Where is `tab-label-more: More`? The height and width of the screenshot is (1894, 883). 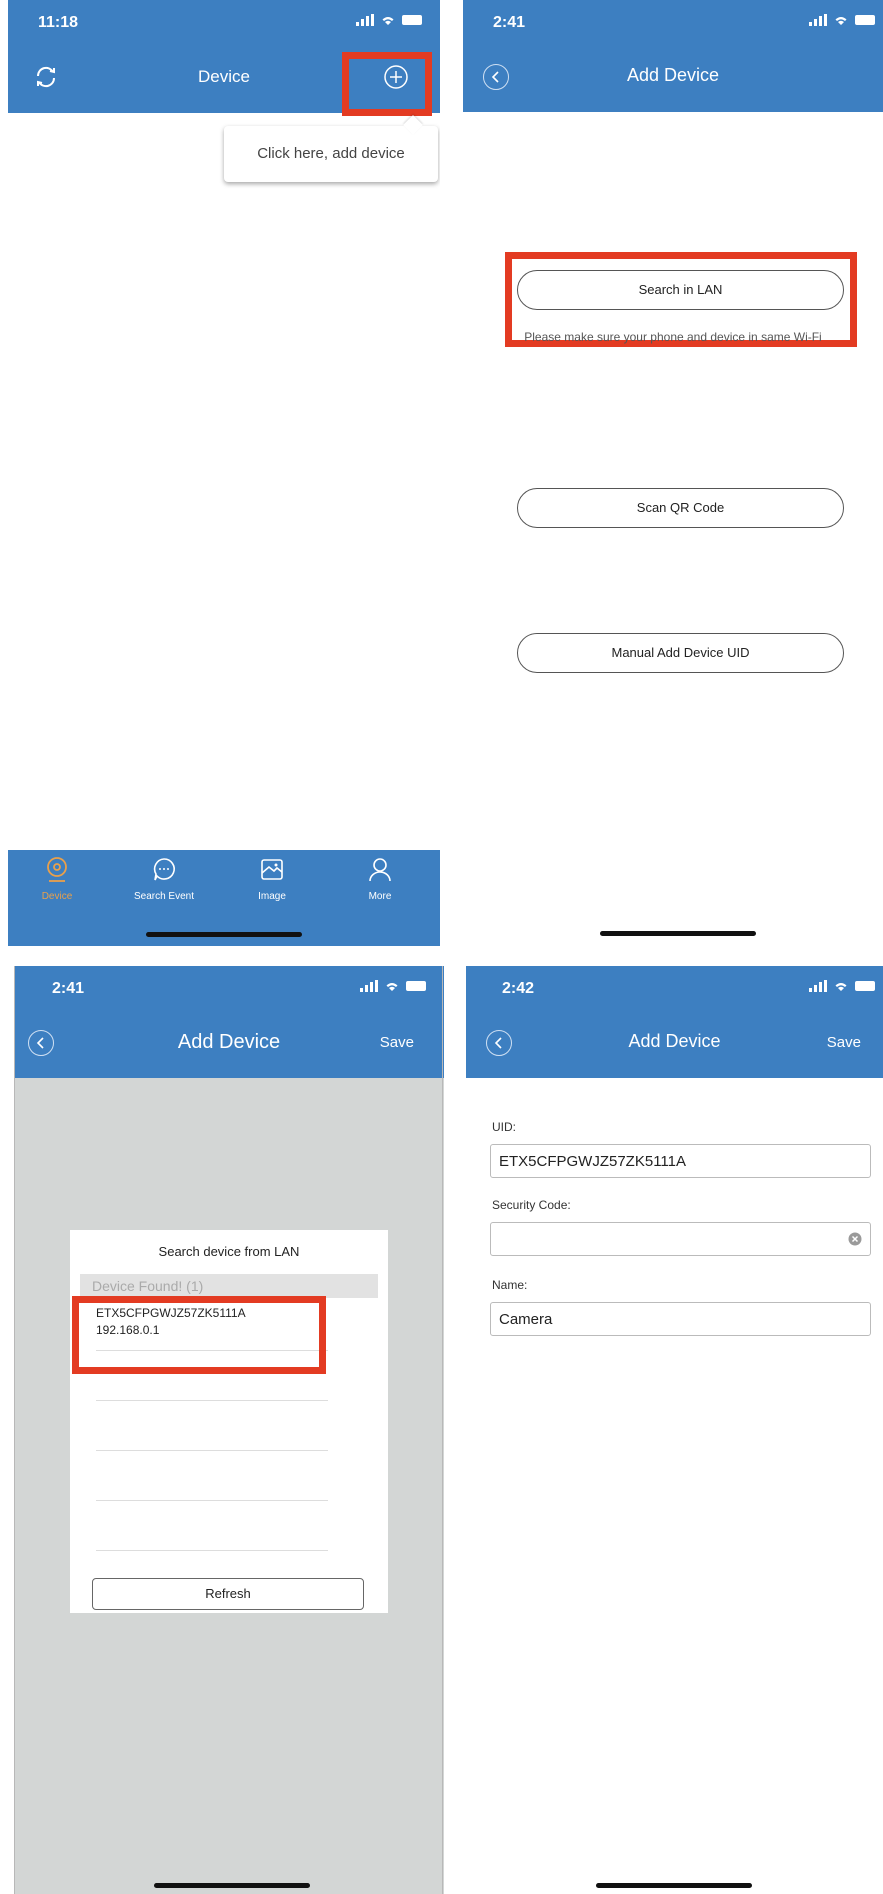
tab-label-more: More is located at coordinates (380, 896).